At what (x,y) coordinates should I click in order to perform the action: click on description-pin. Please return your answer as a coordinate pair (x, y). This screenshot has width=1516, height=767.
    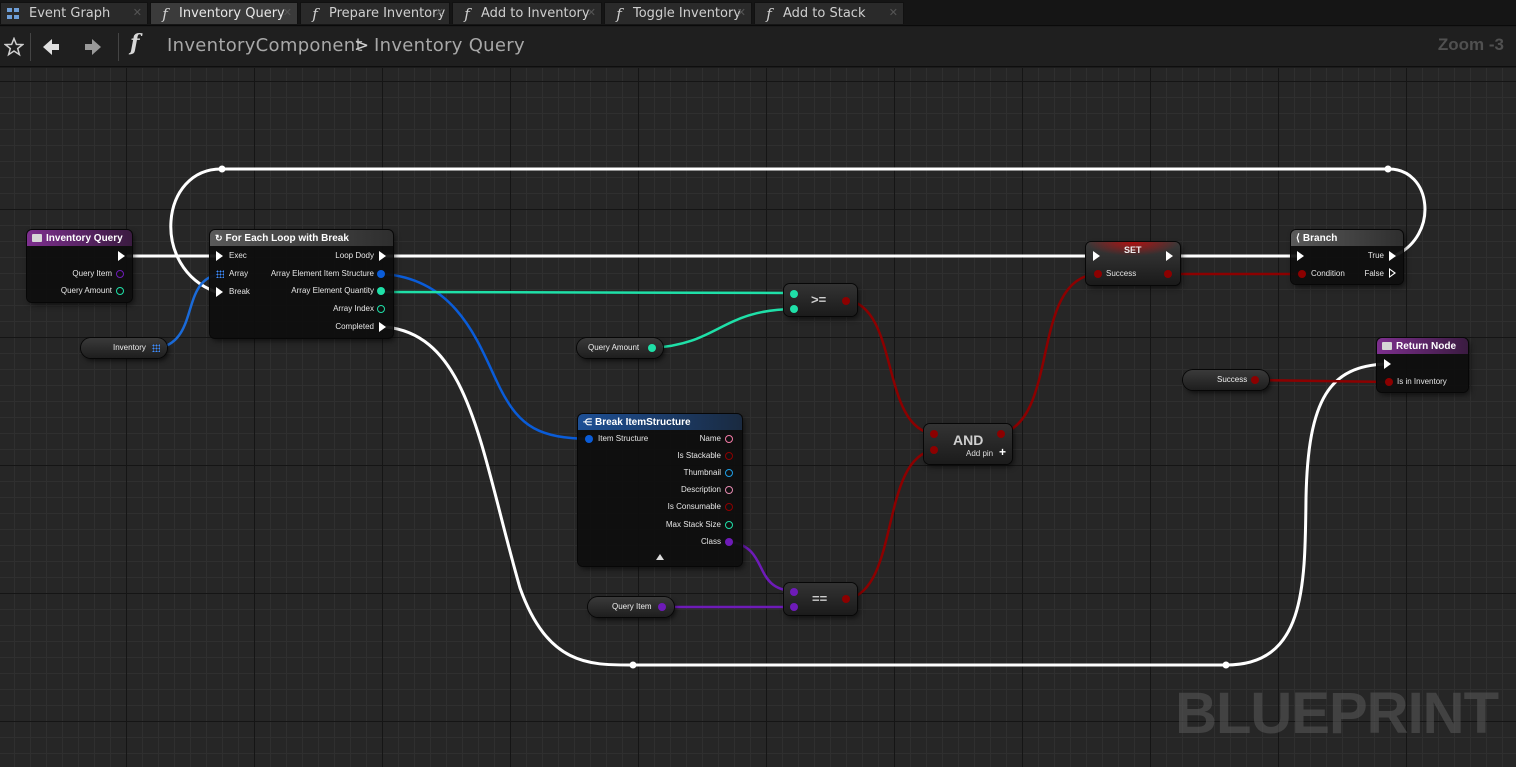
    Looking at the image, I should click on (729, 490).